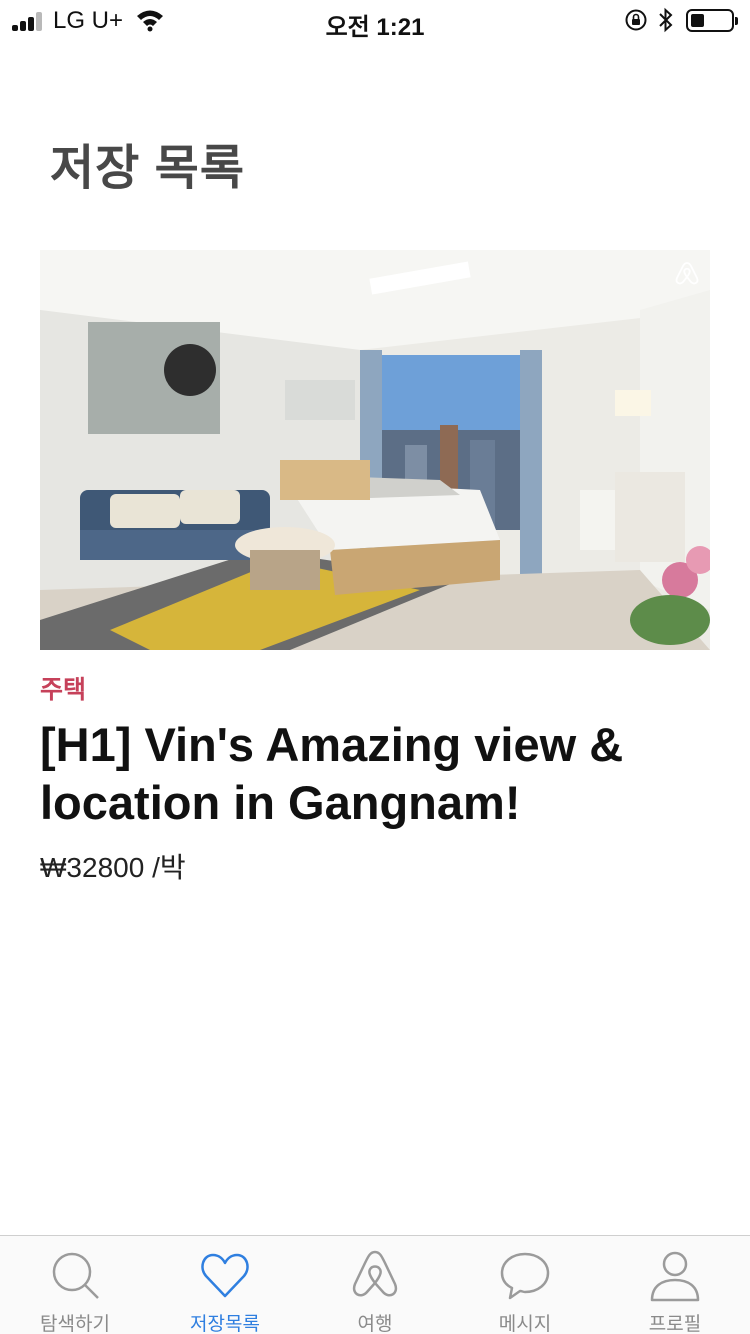 The height and width of the screenshot is (1334, 750). What do you see at coordinates (147, 168) in the screenshot?
I see `page-title: 저장 목록` at bounding box center [147, 168].